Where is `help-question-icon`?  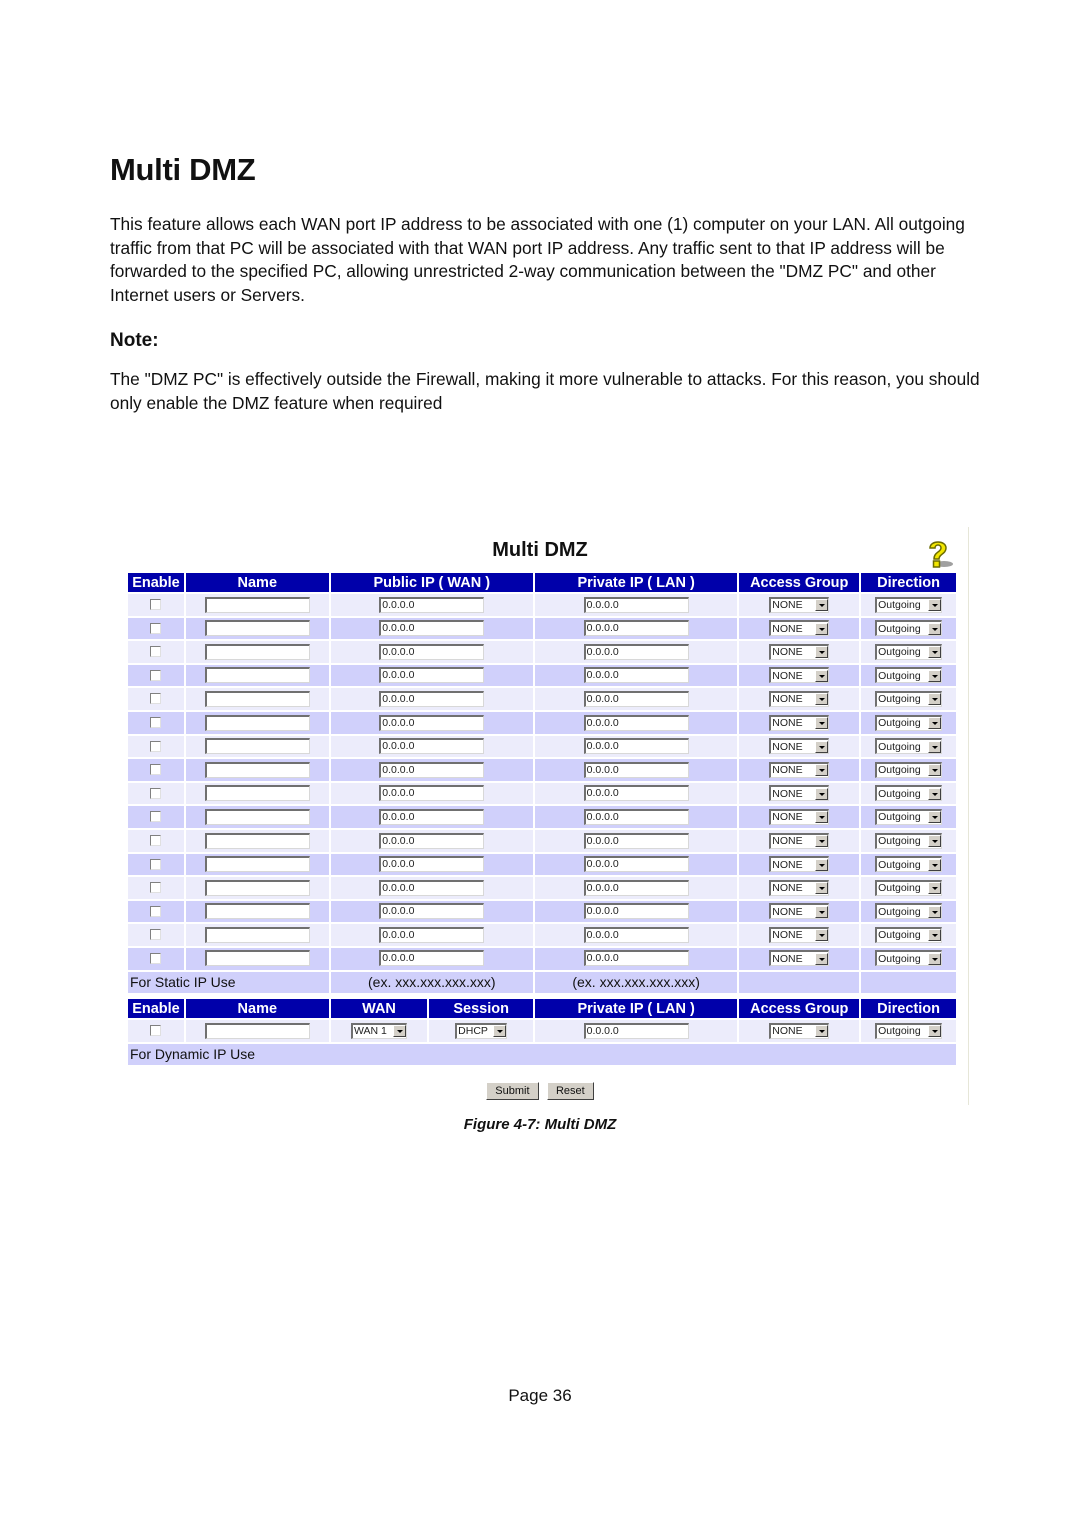 help-question-icon is located at coordinates (938, 554).